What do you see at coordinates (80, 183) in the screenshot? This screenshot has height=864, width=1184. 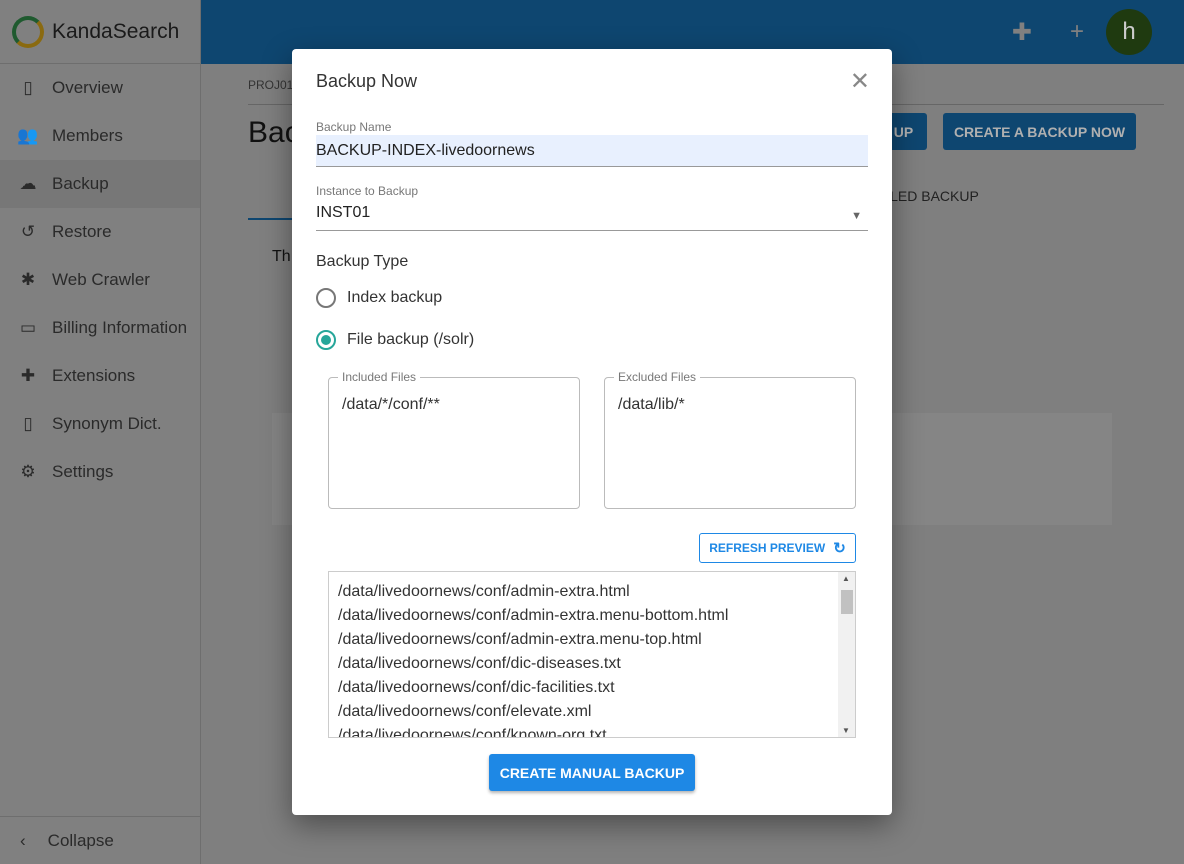 I see `sidebar-item-label: Backup` at bounding box center [80, 183].